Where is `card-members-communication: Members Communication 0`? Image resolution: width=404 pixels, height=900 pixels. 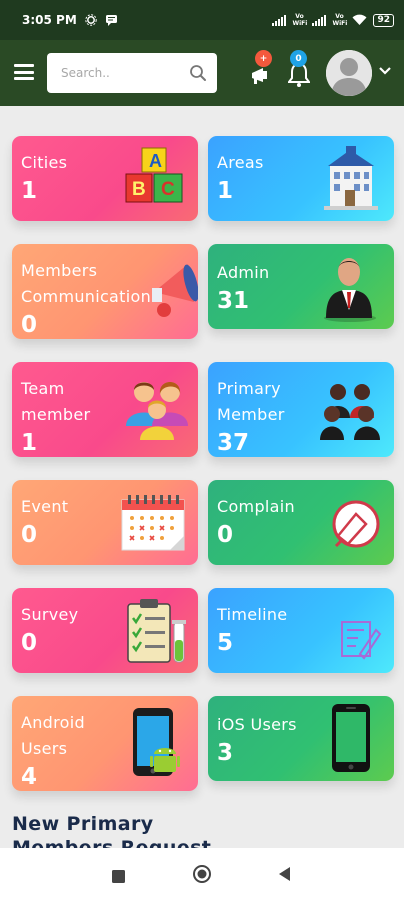
card-members-communication: Members Communication 0 is located at coordinates (105, 291).